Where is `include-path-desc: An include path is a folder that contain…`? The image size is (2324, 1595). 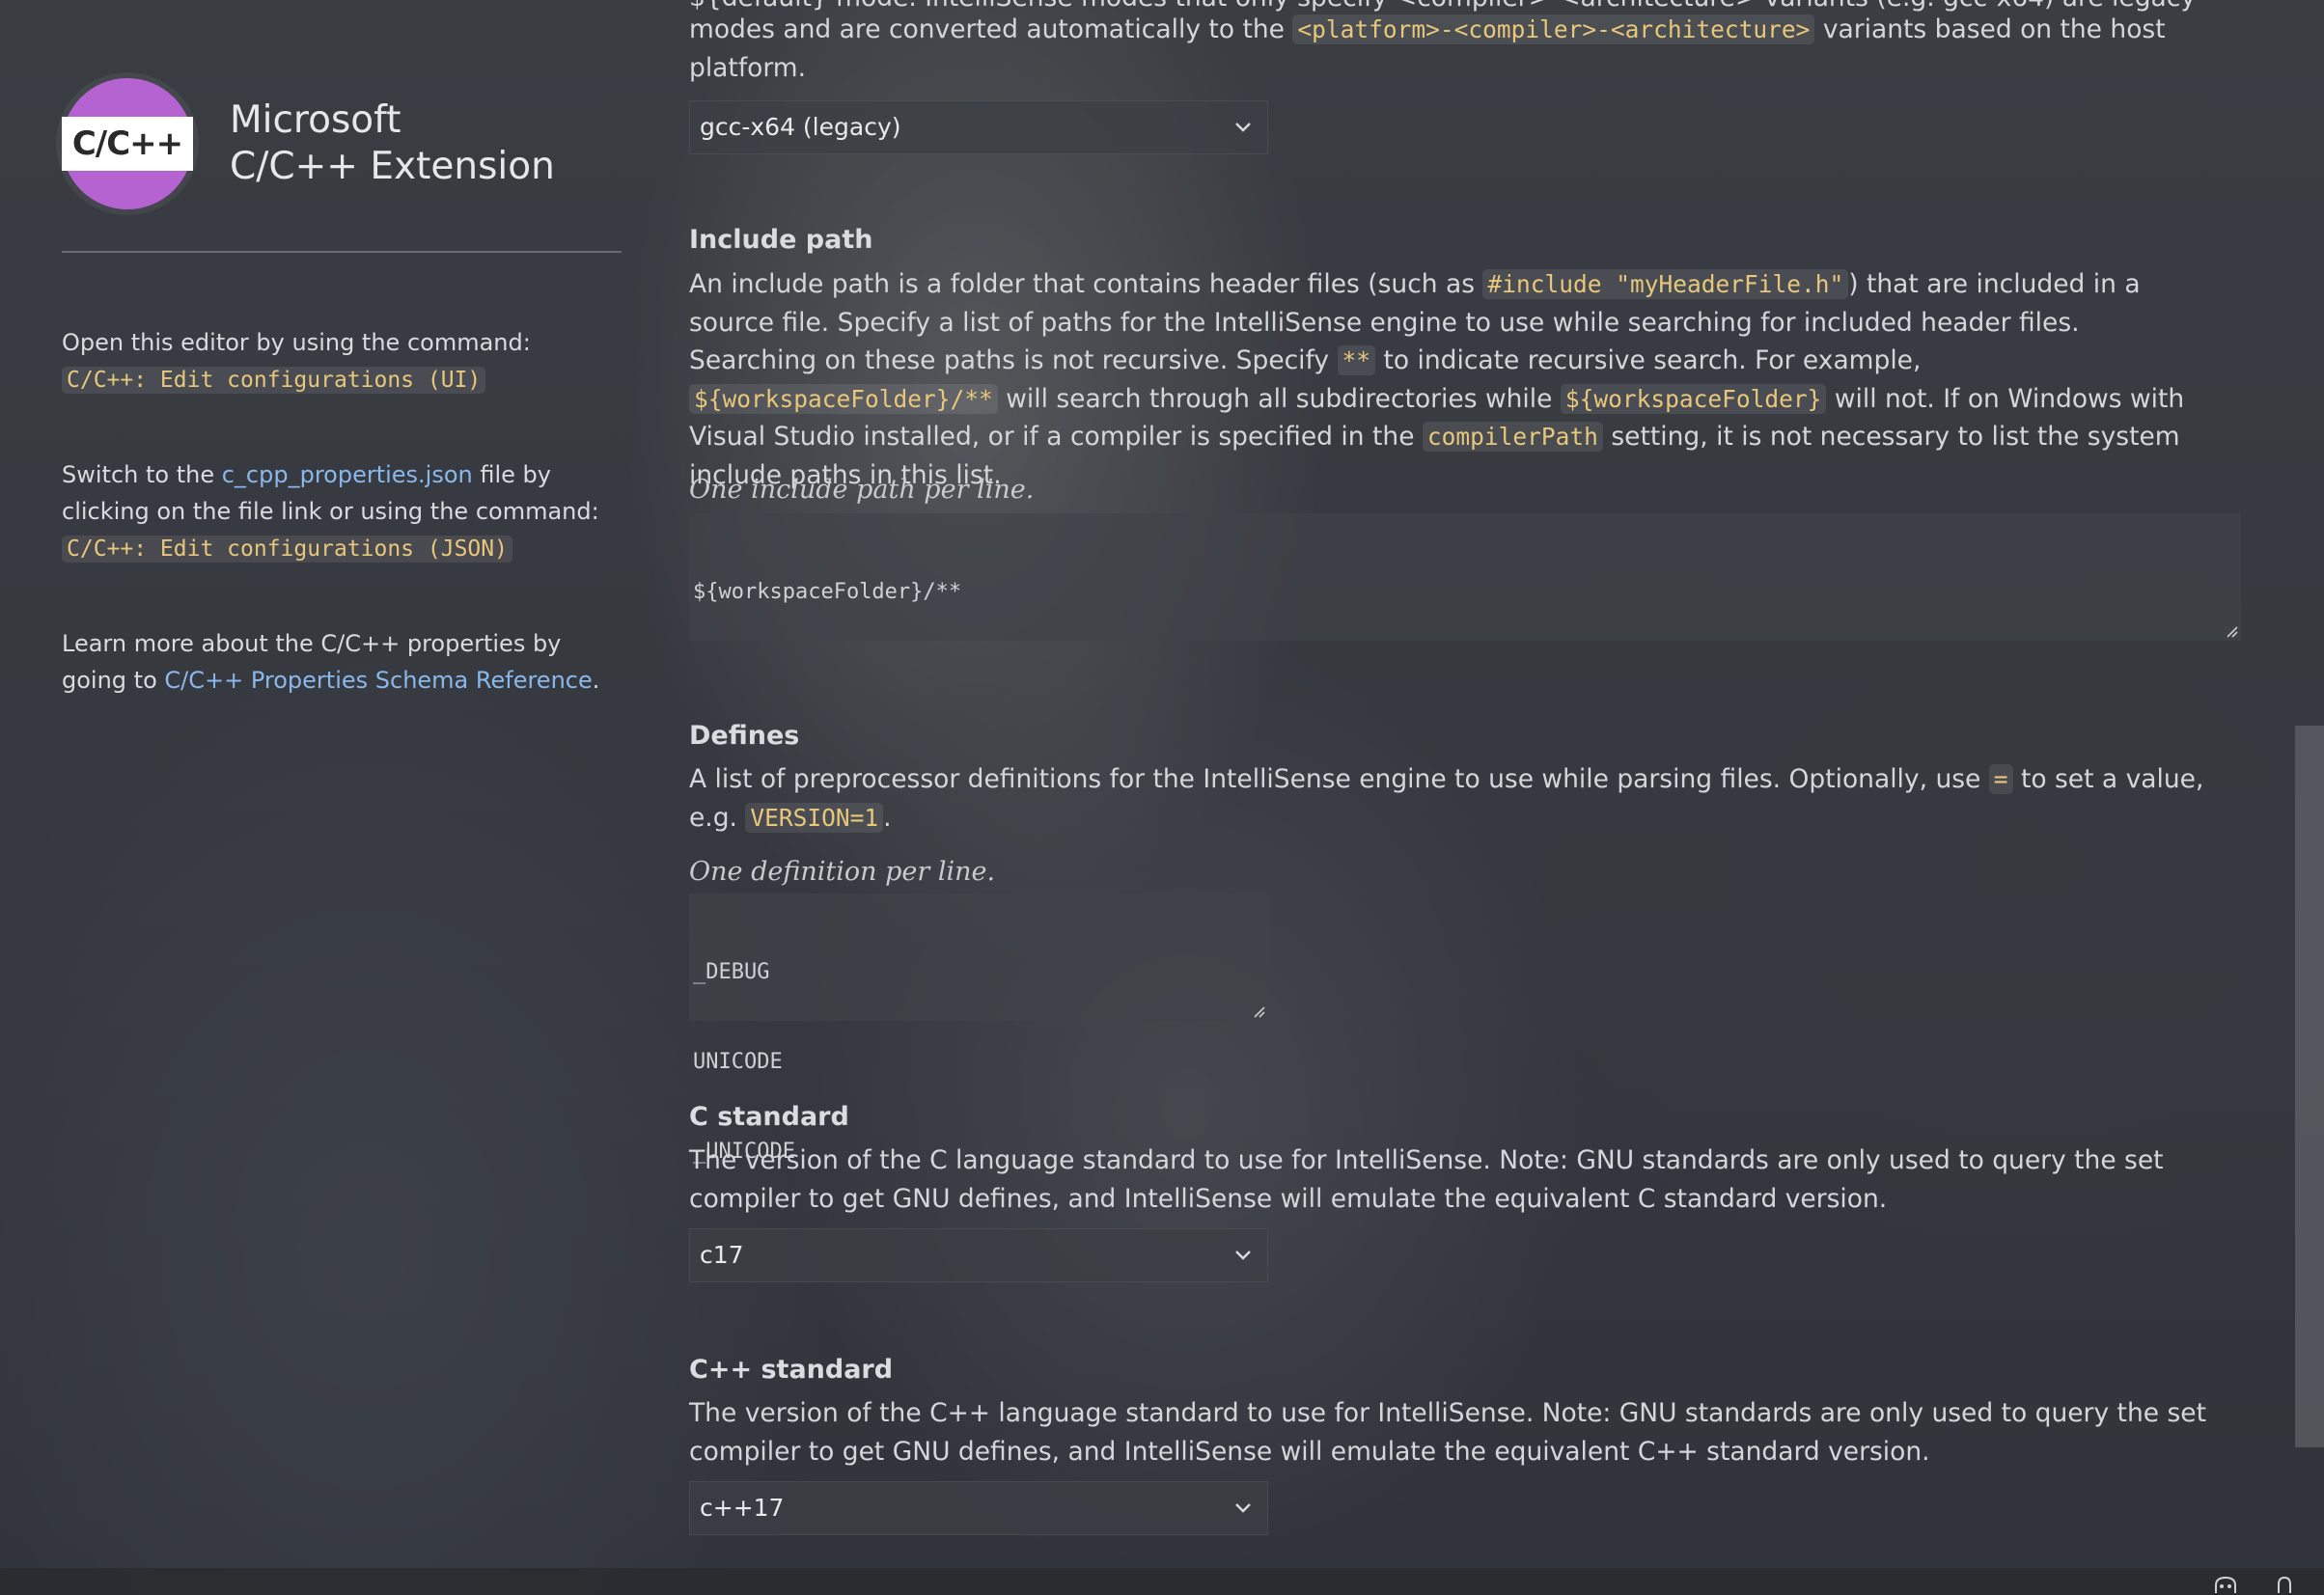
include-path-desc: An include path is a folder that contain… is located at coordinates (1451, 379).